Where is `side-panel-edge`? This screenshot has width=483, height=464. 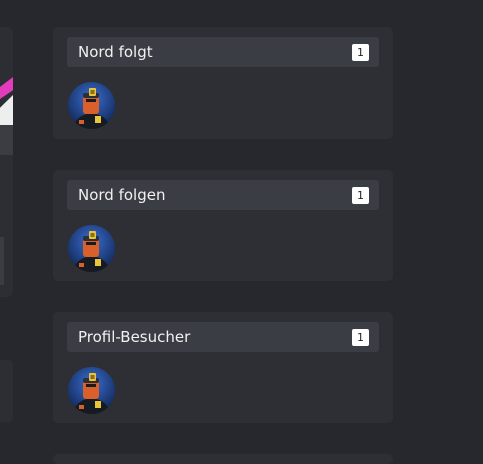
side-panel-edge is located at coordinates (6, 162).